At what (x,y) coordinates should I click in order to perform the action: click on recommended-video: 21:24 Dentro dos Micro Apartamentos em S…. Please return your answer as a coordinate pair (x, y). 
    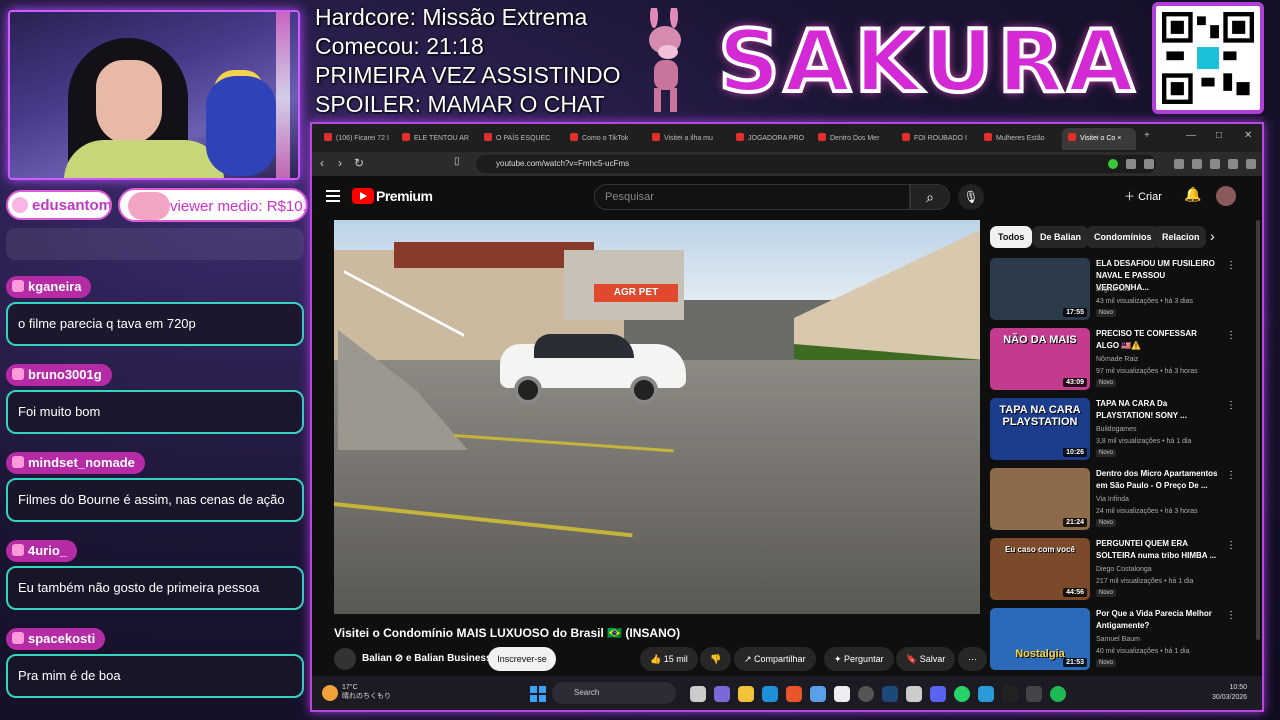
    Looking at the image, I should click on (1115, 499).